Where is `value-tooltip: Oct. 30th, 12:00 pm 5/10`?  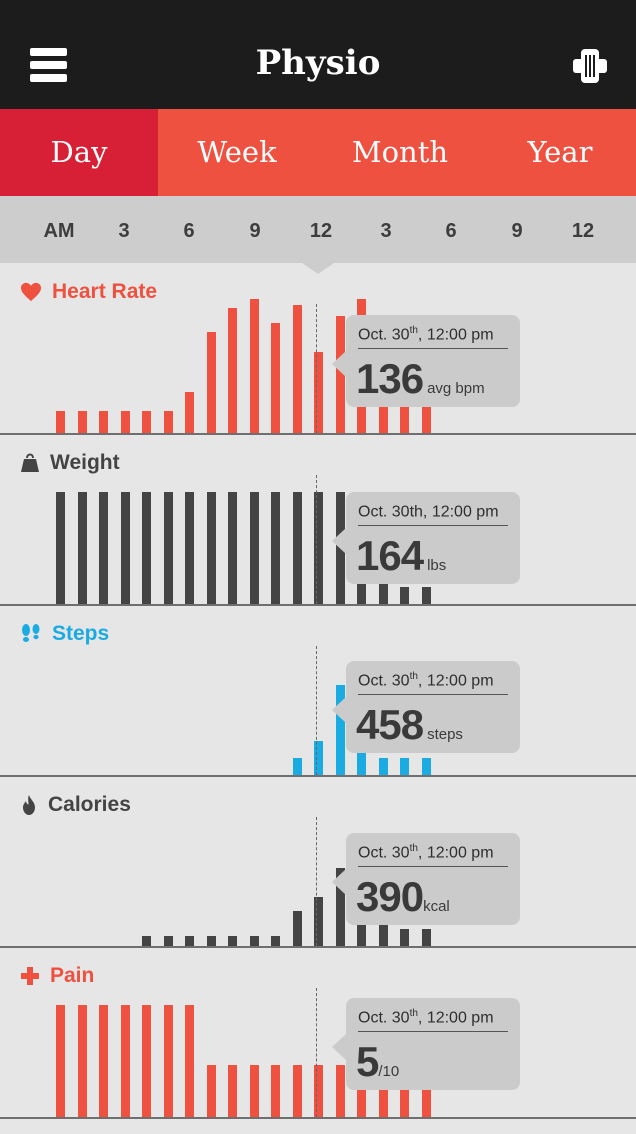 value-tooltip: Oct. 30th, 12:00 pm 5/10 is located at coordinates (426, 1044).